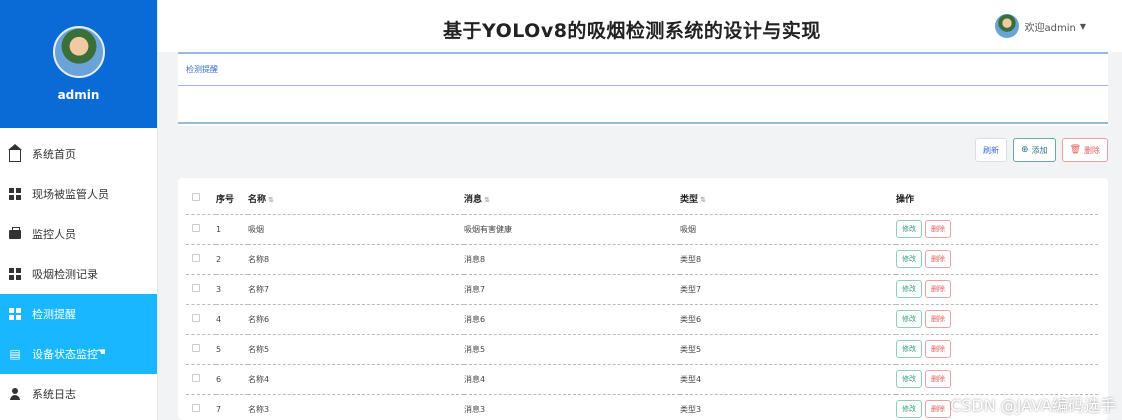 The image size is (1122, 420). Describe the element at coordinates (15, 354) in the screenshot. I see `clipboard-icon: ▤` at that location.